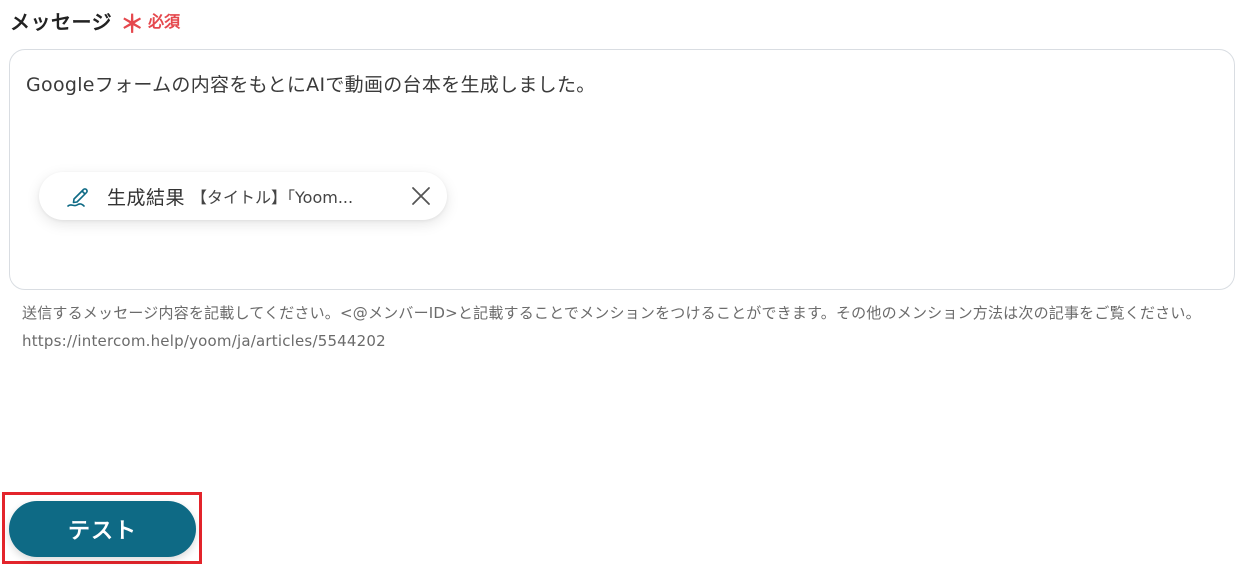 The image size is (1242, 566). Describe the element at coordinates (61, 21) in the screenshot. I see `field-label: メッセージ` at that location.